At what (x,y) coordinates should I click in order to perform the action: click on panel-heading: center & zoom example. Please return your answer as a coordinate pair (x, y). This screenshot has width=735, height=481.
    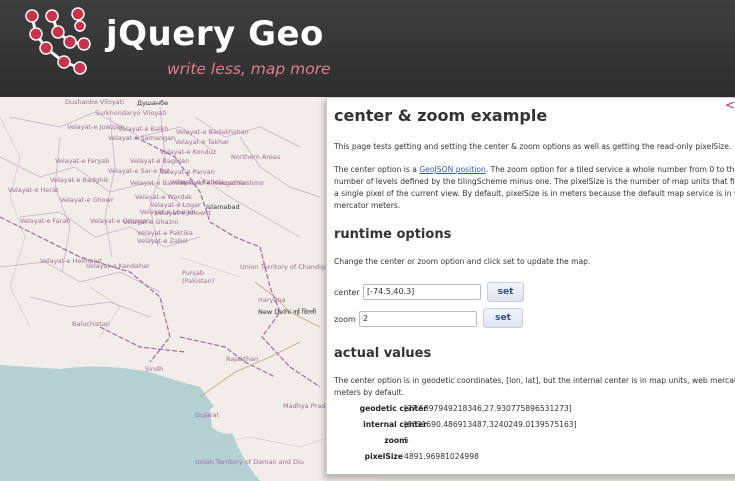
    Looking at the image, I should click on (441, 115).